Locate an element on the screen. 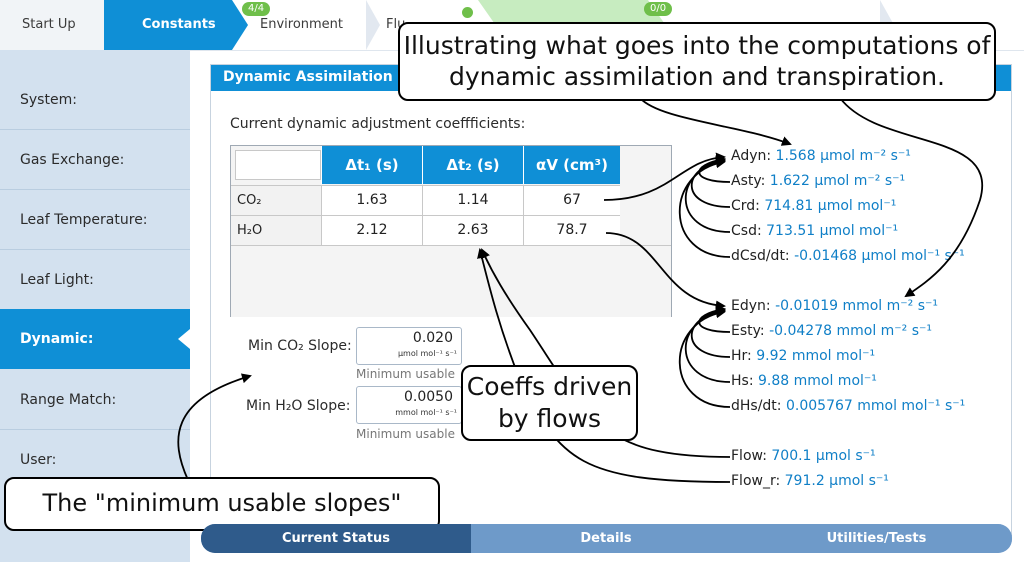 This screenshot has height=562, width=1024. callout-computations-line2: dynamic assimilation and transpiration. is located at coordinates (697, 76).